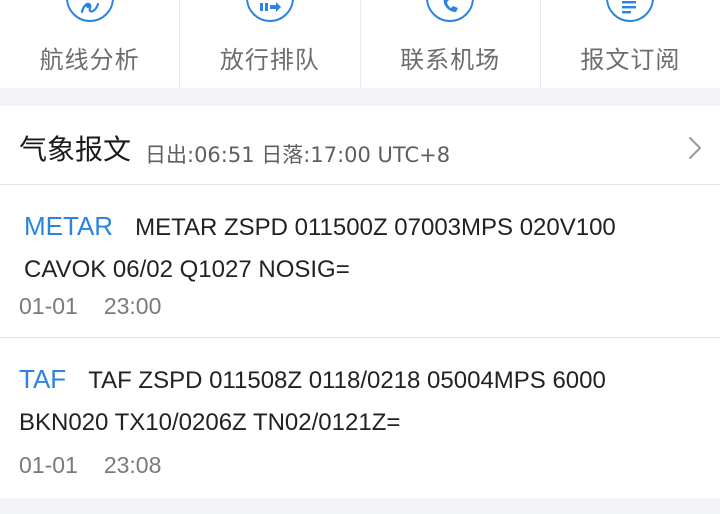 The width and height of the screenshot is (720, 514). Describe the element at coordinates (43, 379) in the screenshot. I see `taf-type-label: TAF` at that location.